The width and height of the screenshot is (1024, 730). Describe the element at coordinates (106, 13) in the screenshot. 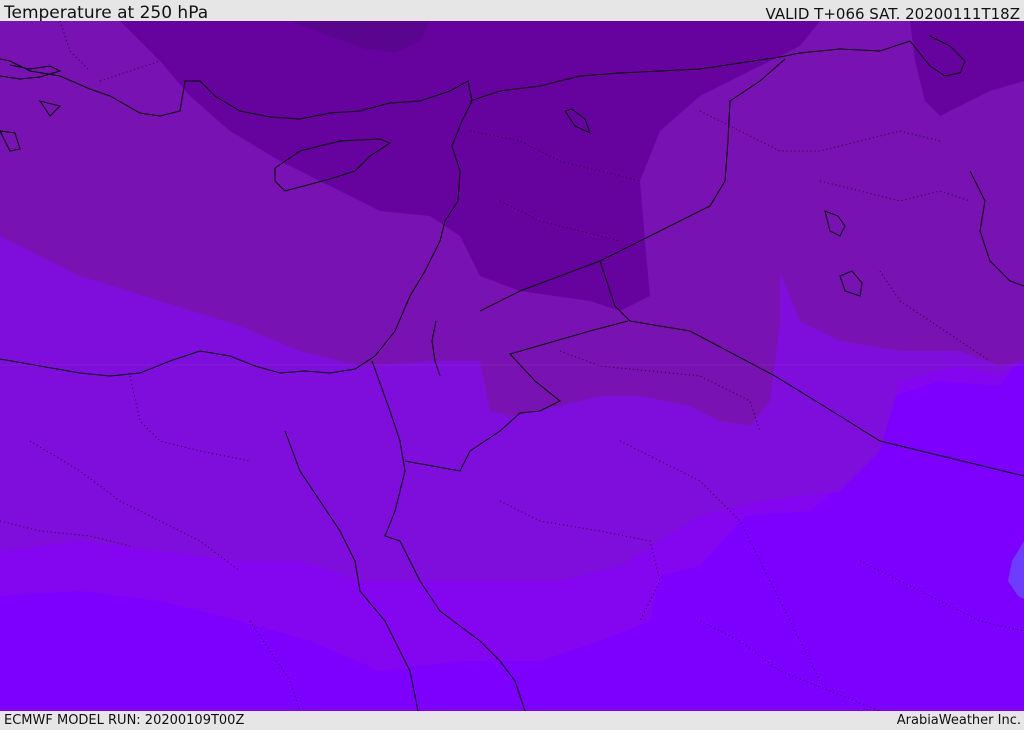

I see `map-title: Temperature at 250 hPa` at that location.